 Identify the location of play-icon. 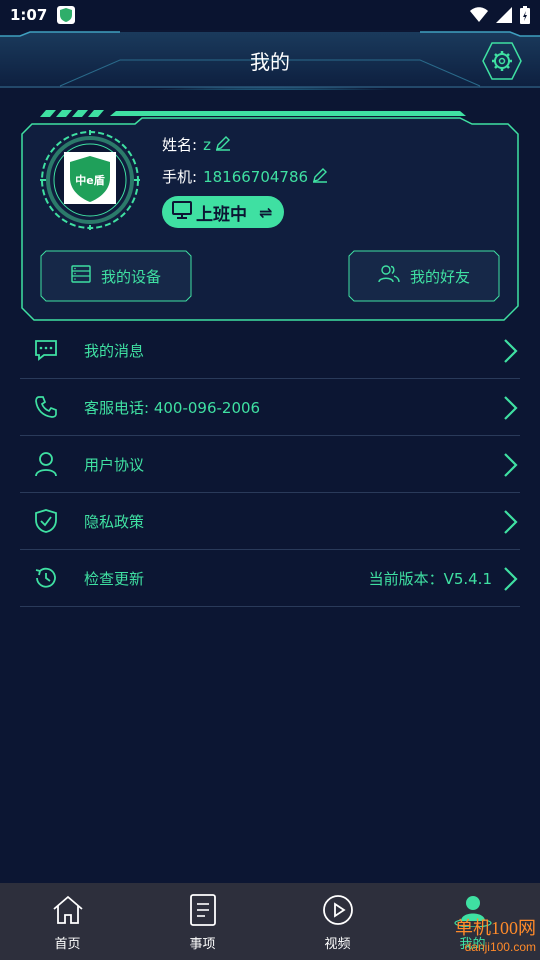
(338, 910).